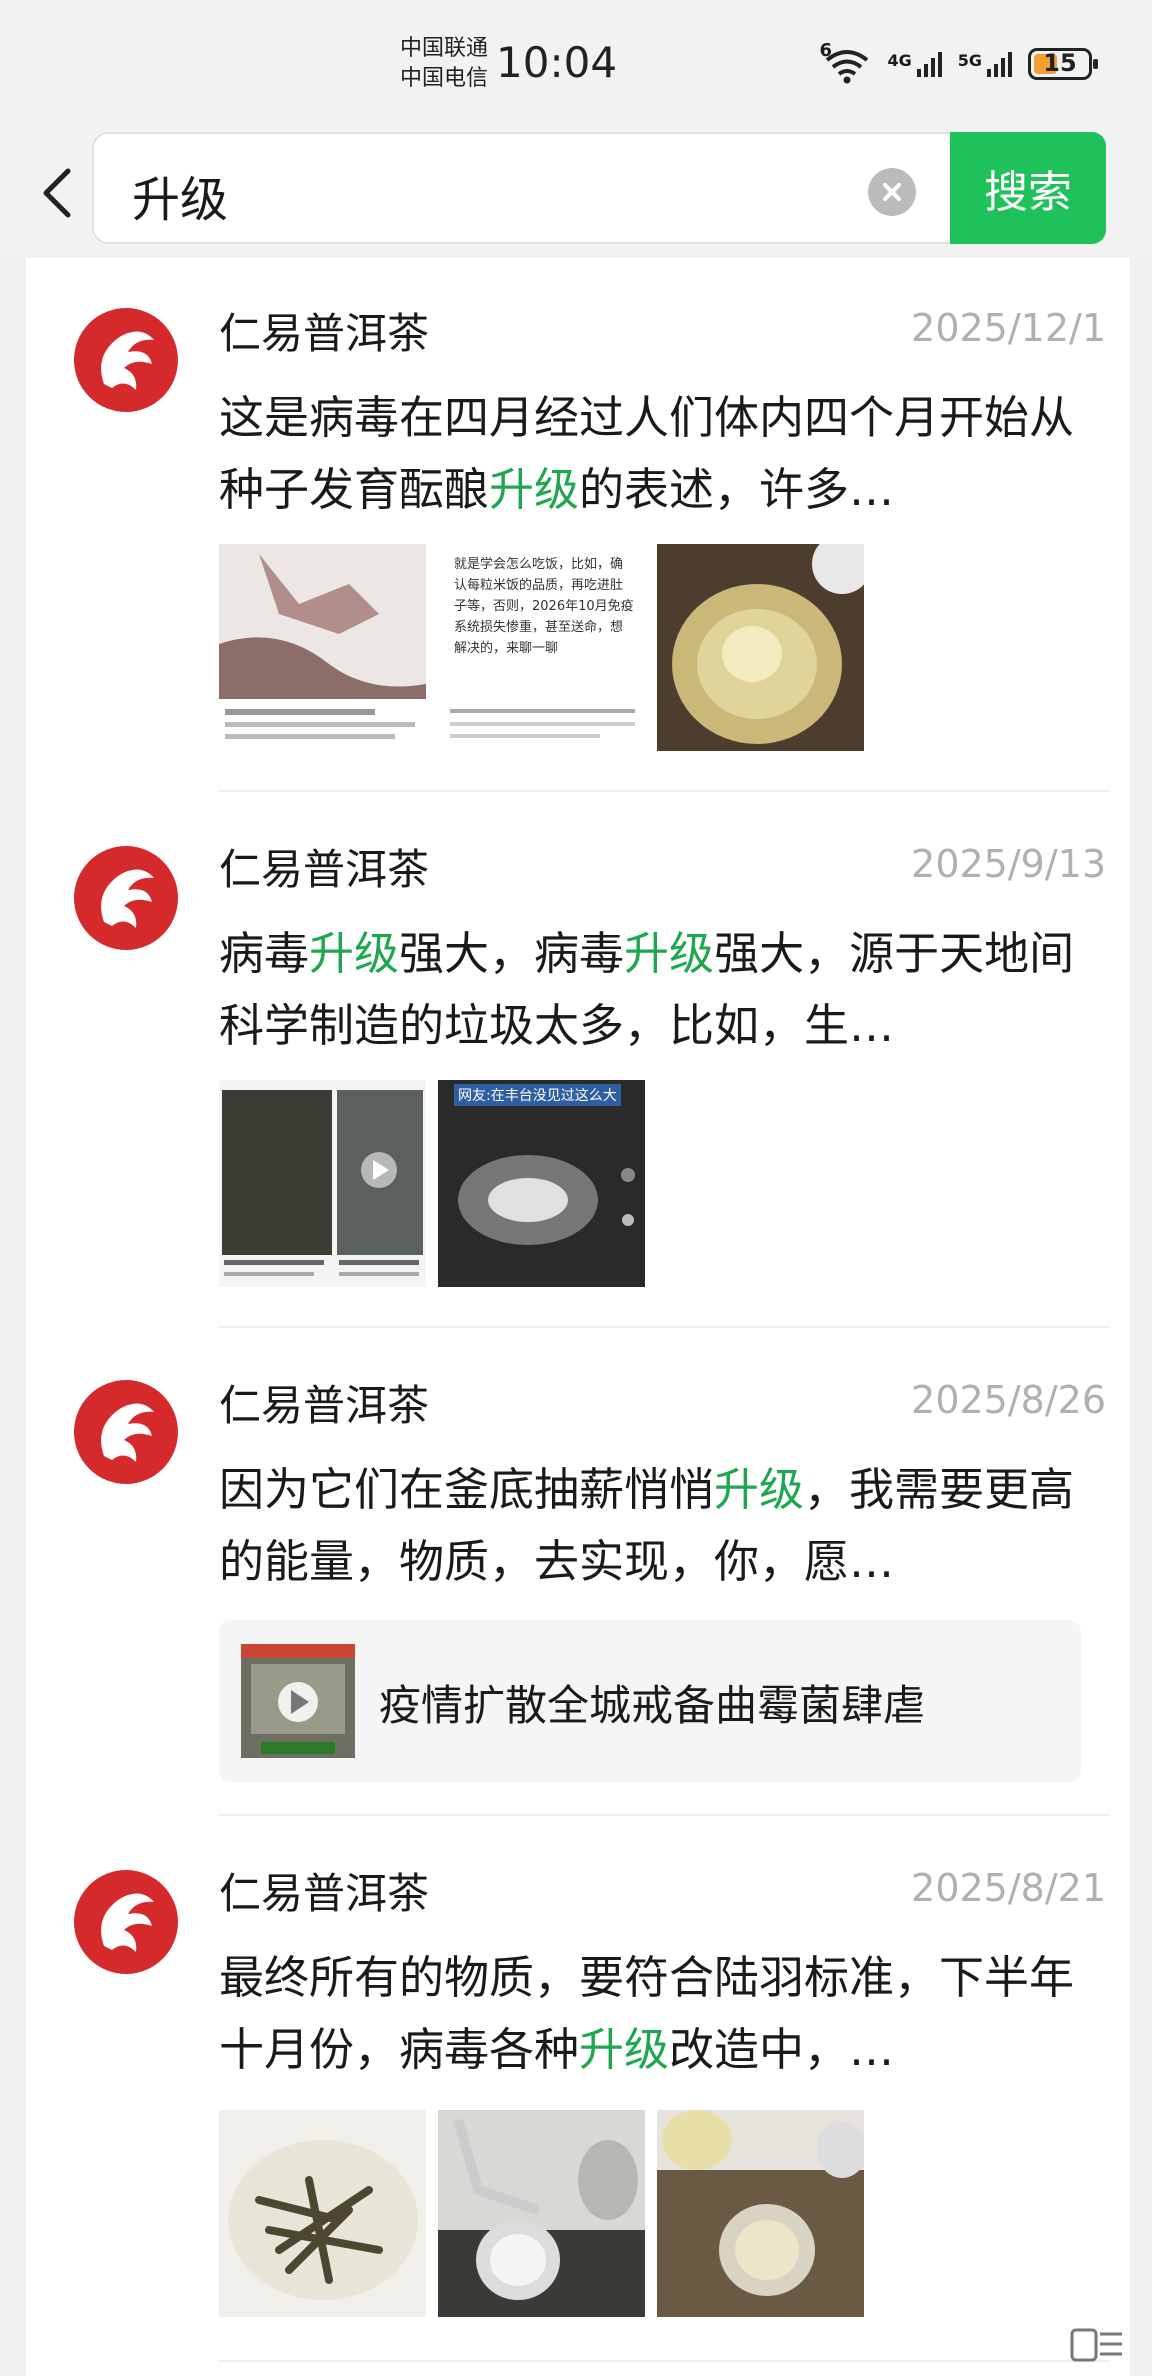 This screenshot has height=2376, width=1152. I want to click on image-row, so click(541, 2213).